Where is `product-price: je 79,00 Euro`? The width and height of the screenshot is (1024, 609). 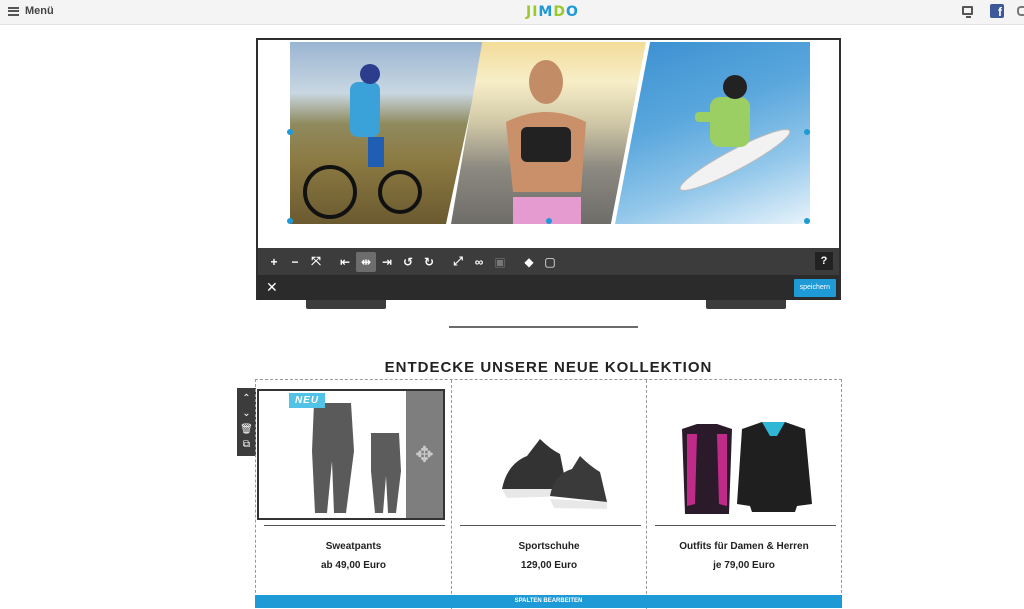 product-price: je 79,00 Euro is located at coordinates (744, 565).